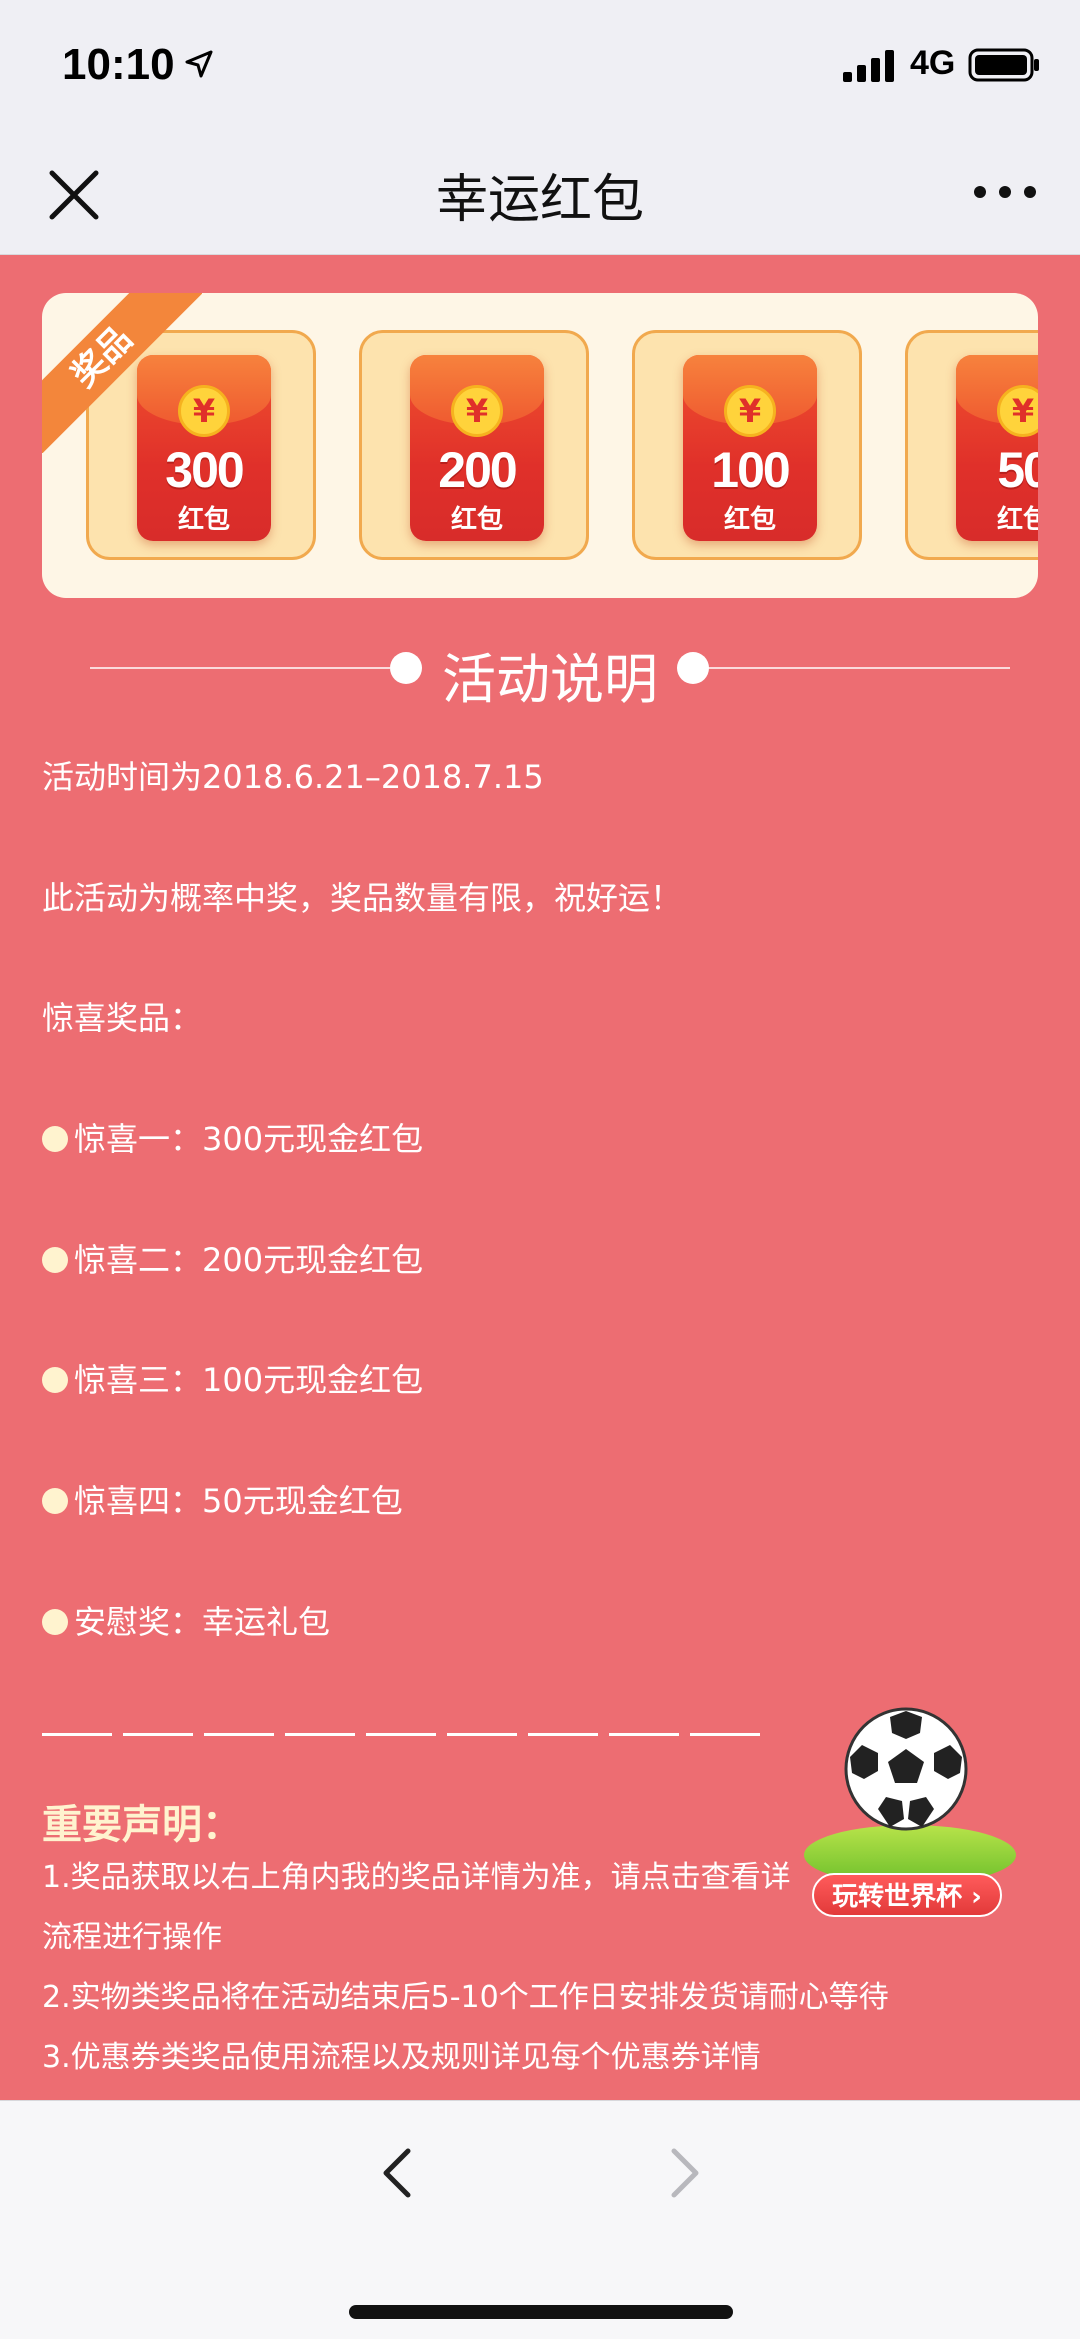 This screenshot has height=2339, width=1080. I want to click on notice-line: 2.实物类奖品将在活动结束后5-10个工作日安排发货请耐心等待, so click(465, 1997).